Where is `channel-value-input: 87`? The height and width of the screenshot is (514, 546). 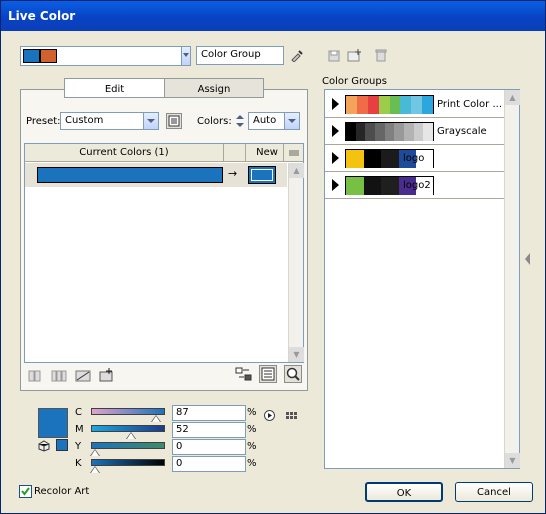
channel-value-input: 87 is located at coordinates (209, 413).